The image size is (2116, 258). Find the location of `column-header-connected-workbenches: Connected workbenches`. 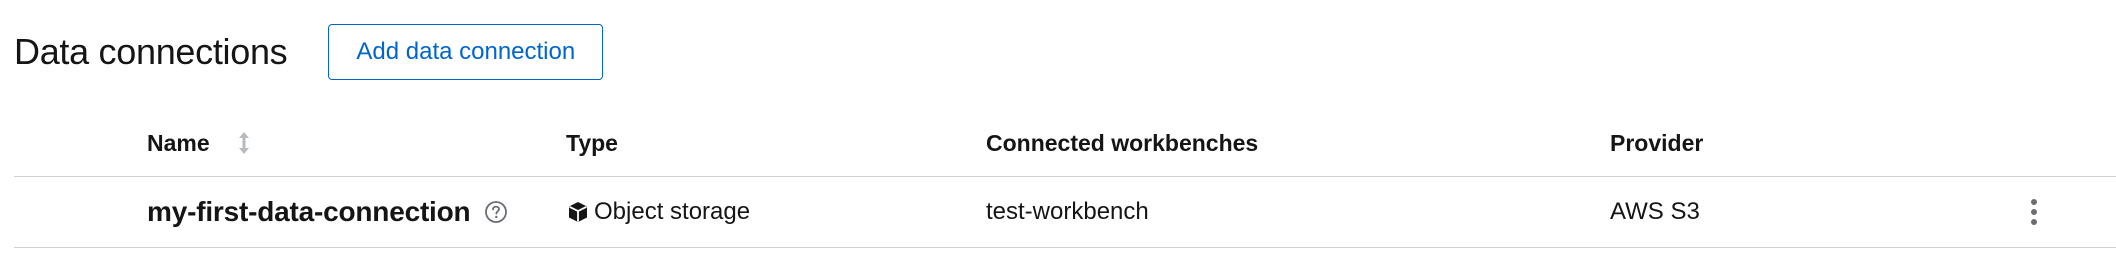

column-header-connected-workbenches: Connected workbenches is located at coordinates (1122, 143).